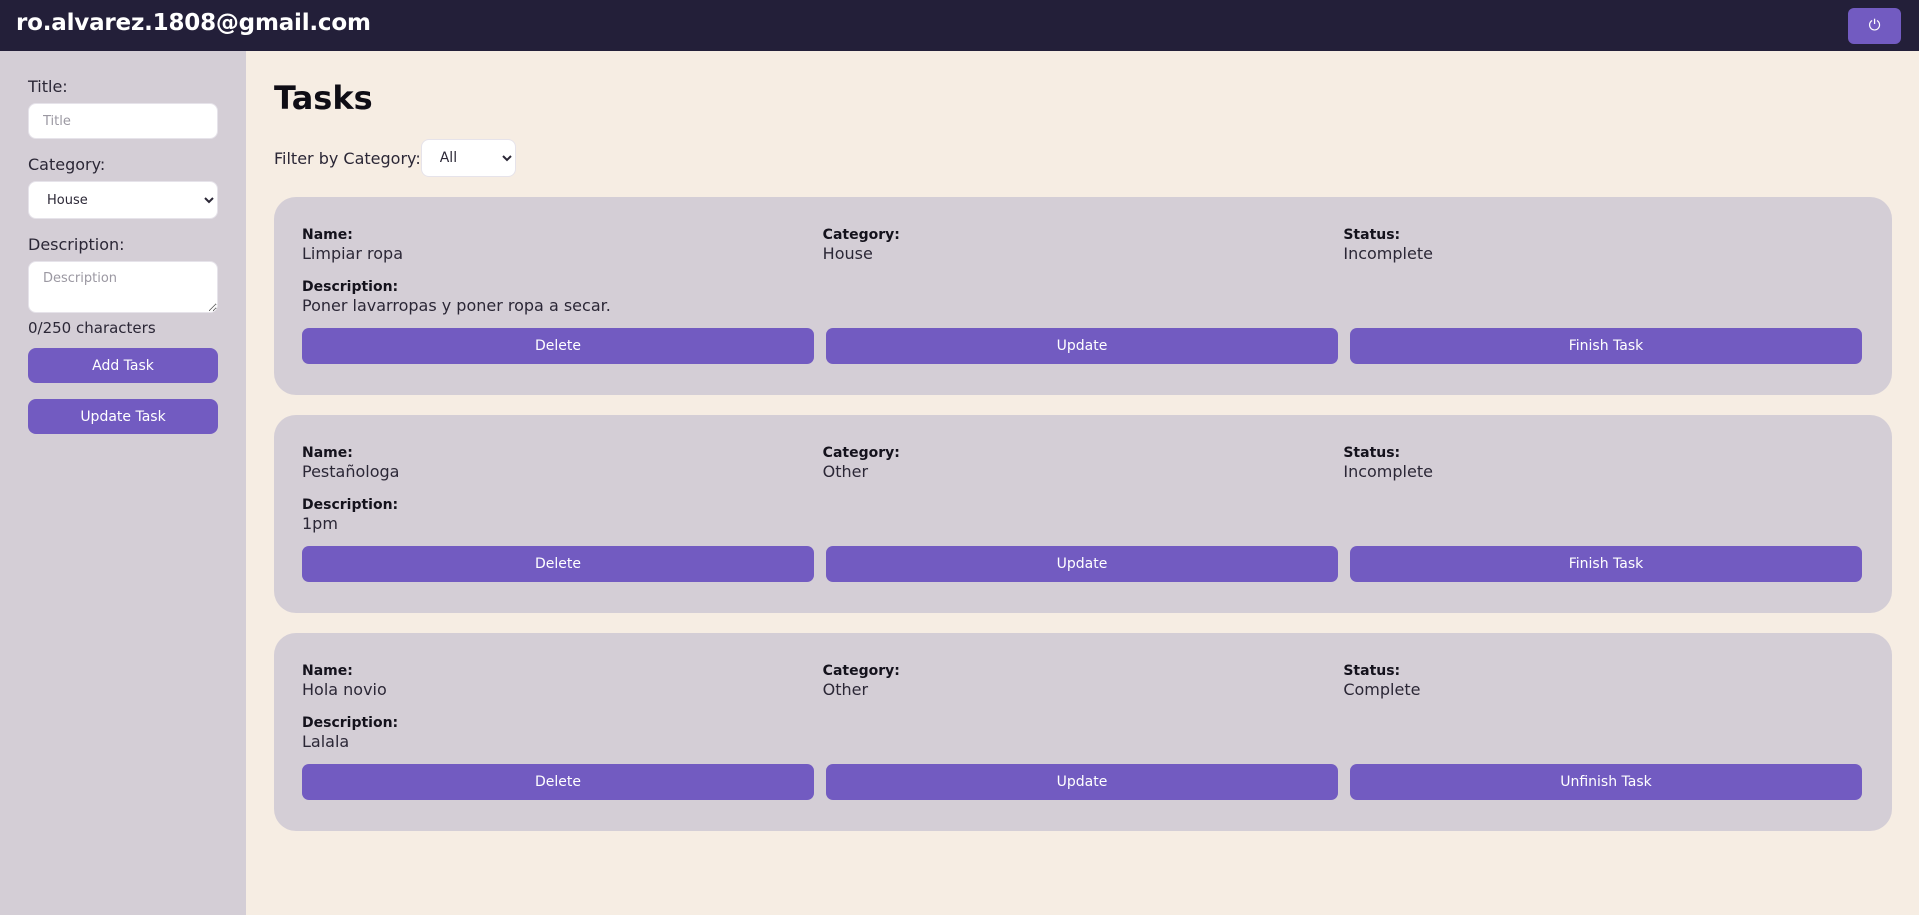 The height and width of the screenshot is (915, 1919). What do you see at coordinates (123, 121) in the screenshot?
I see `title-input` at bounding box center [123, 121].